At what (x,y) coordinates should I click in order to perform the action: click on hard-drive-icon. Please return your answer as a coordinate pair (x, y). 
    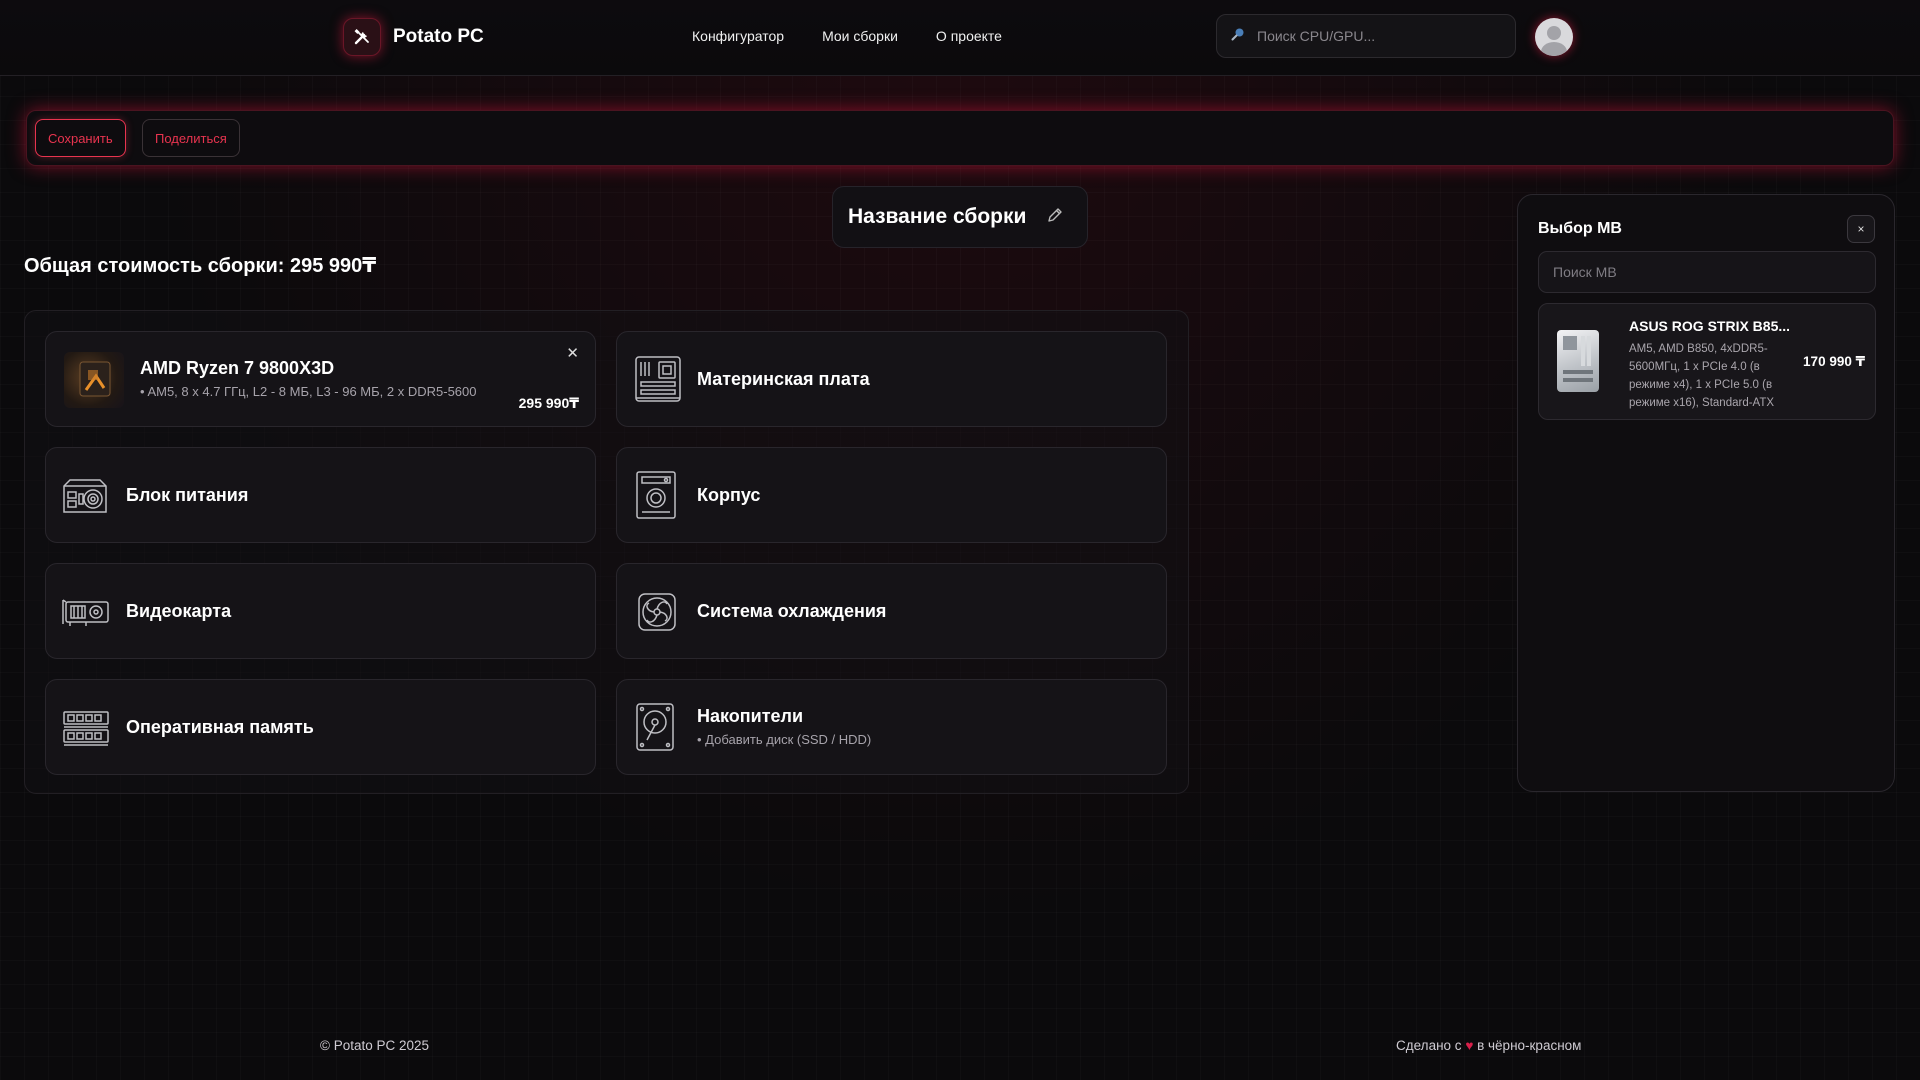
    Looking at the image, I should click on (658, 726).